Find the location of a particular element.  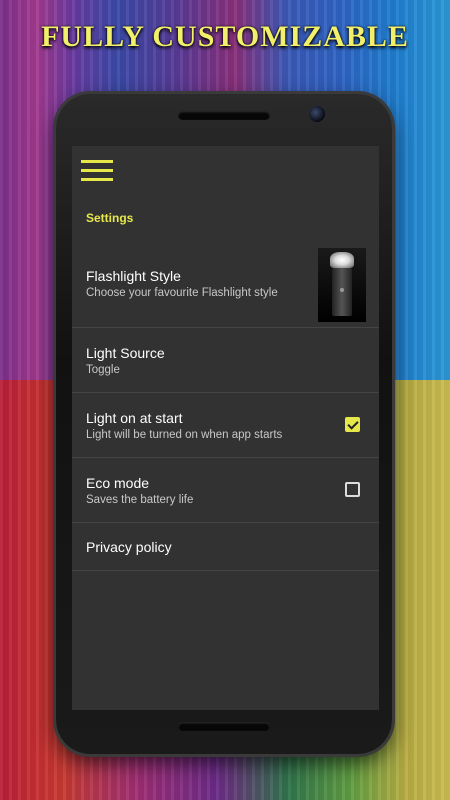

flashlight-preview-thumbnail is located at coordinates (342, 285).